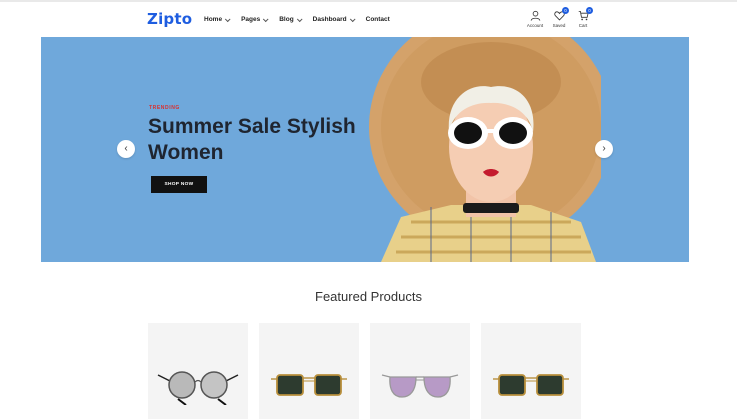  I want to click on chevron-left-icon: ‹, so click(126, 148).